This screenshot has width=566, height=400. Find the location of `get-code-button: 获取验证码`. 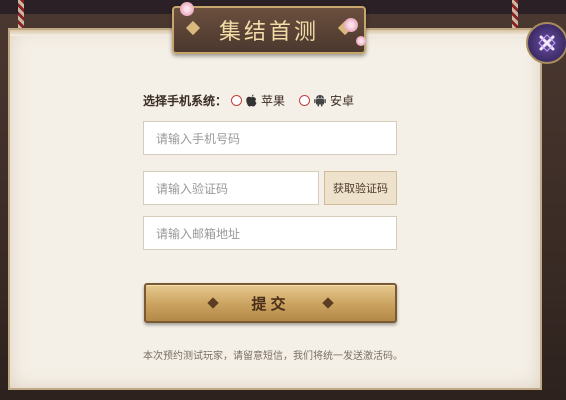

get-code-button: 获取验证码 is located at coordinates (360, 188).